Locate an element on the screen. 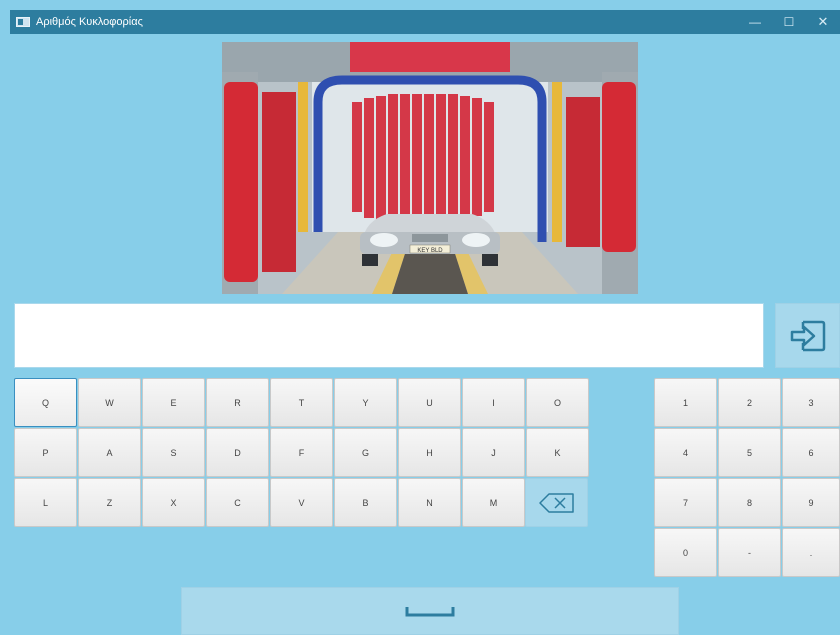 The image size is (840, 635). key-k: K is located at coordinates (557, 452).